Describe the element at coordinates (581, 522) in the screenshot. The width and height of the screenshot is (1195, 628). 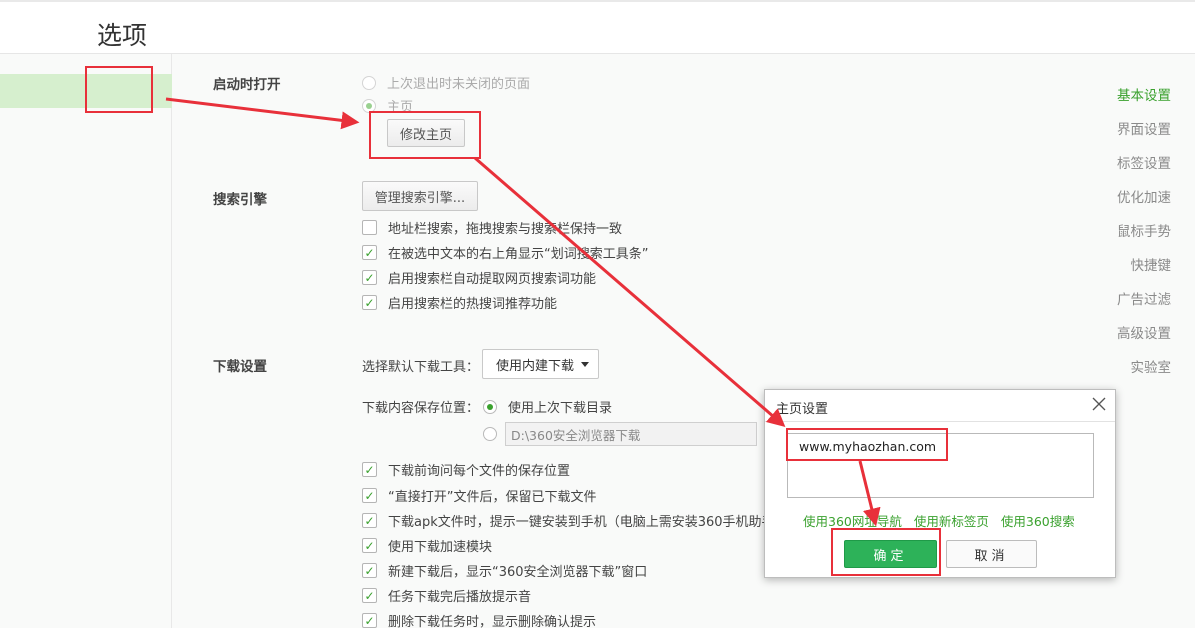
I see `download-option-label: 下载apk文件时，提示一键安装到手机（电脑上需安装360手机助手` at that location.